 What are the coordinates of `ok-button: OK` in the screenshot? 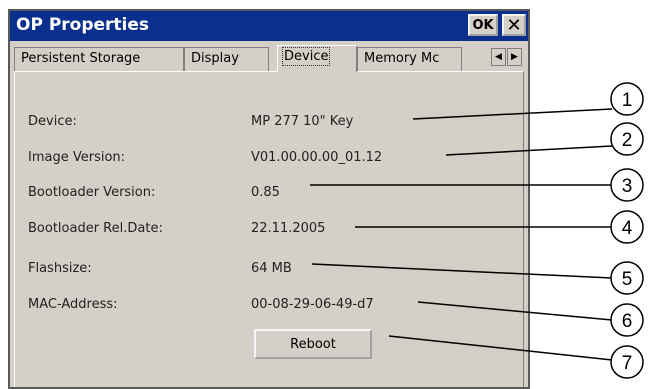 It's located at (483, 25).